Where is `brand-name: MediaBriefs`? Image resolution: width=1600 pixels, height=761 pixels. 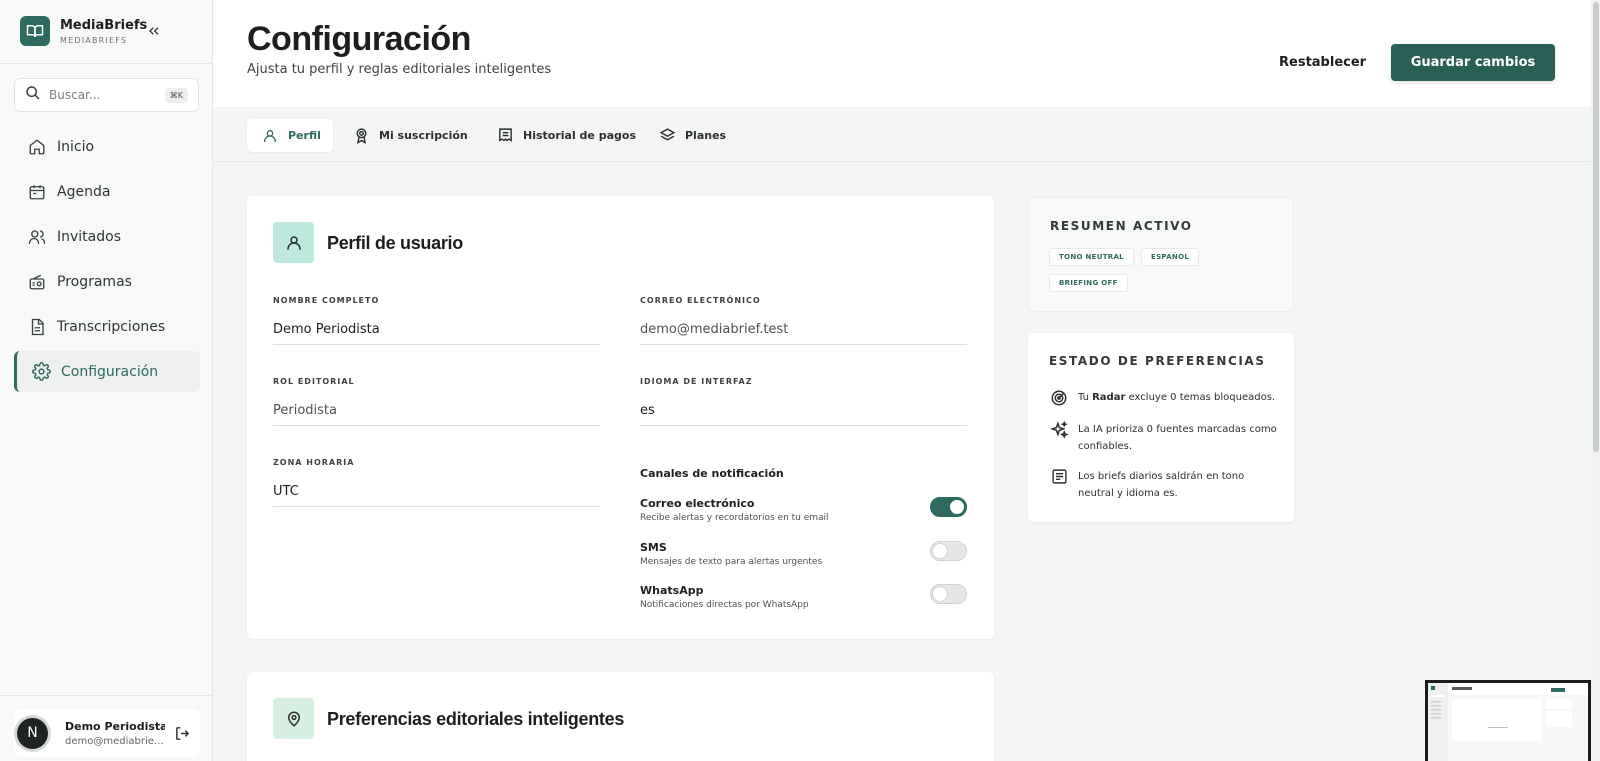 brand-name: MediaBriefs is located at coordinates (104, 25).